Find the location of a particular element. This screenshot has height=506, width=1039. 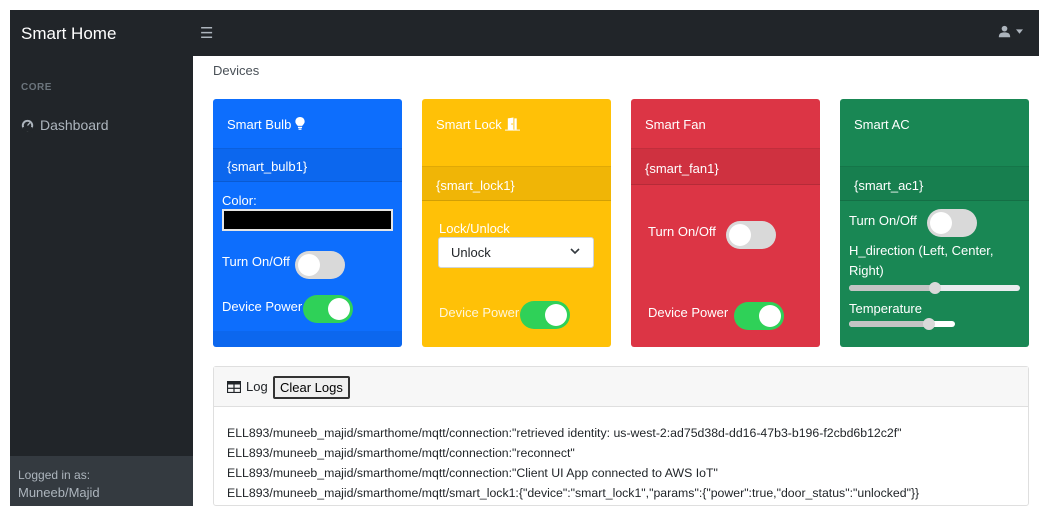

log-header: Log Clear Logs is located at coordinates (621, 387).